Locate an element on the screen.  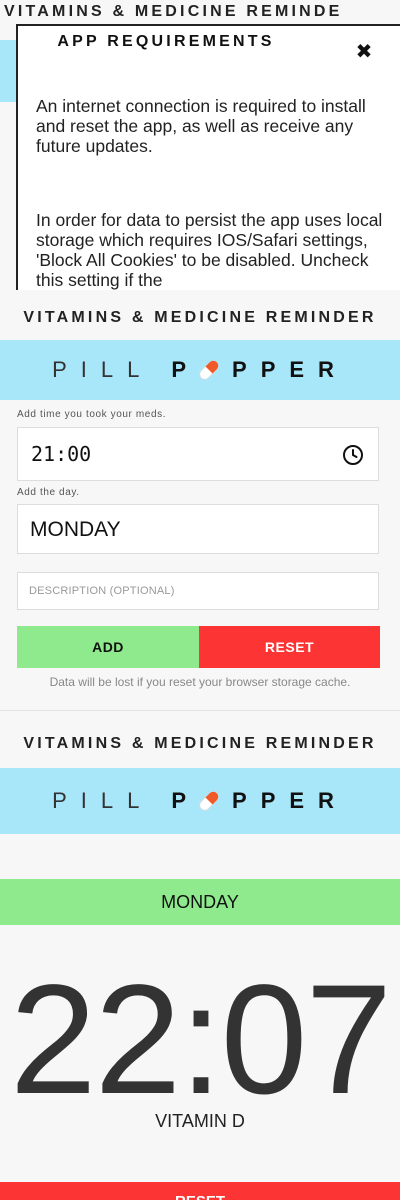
add-button: ADD is located at coordinates (108, 647).